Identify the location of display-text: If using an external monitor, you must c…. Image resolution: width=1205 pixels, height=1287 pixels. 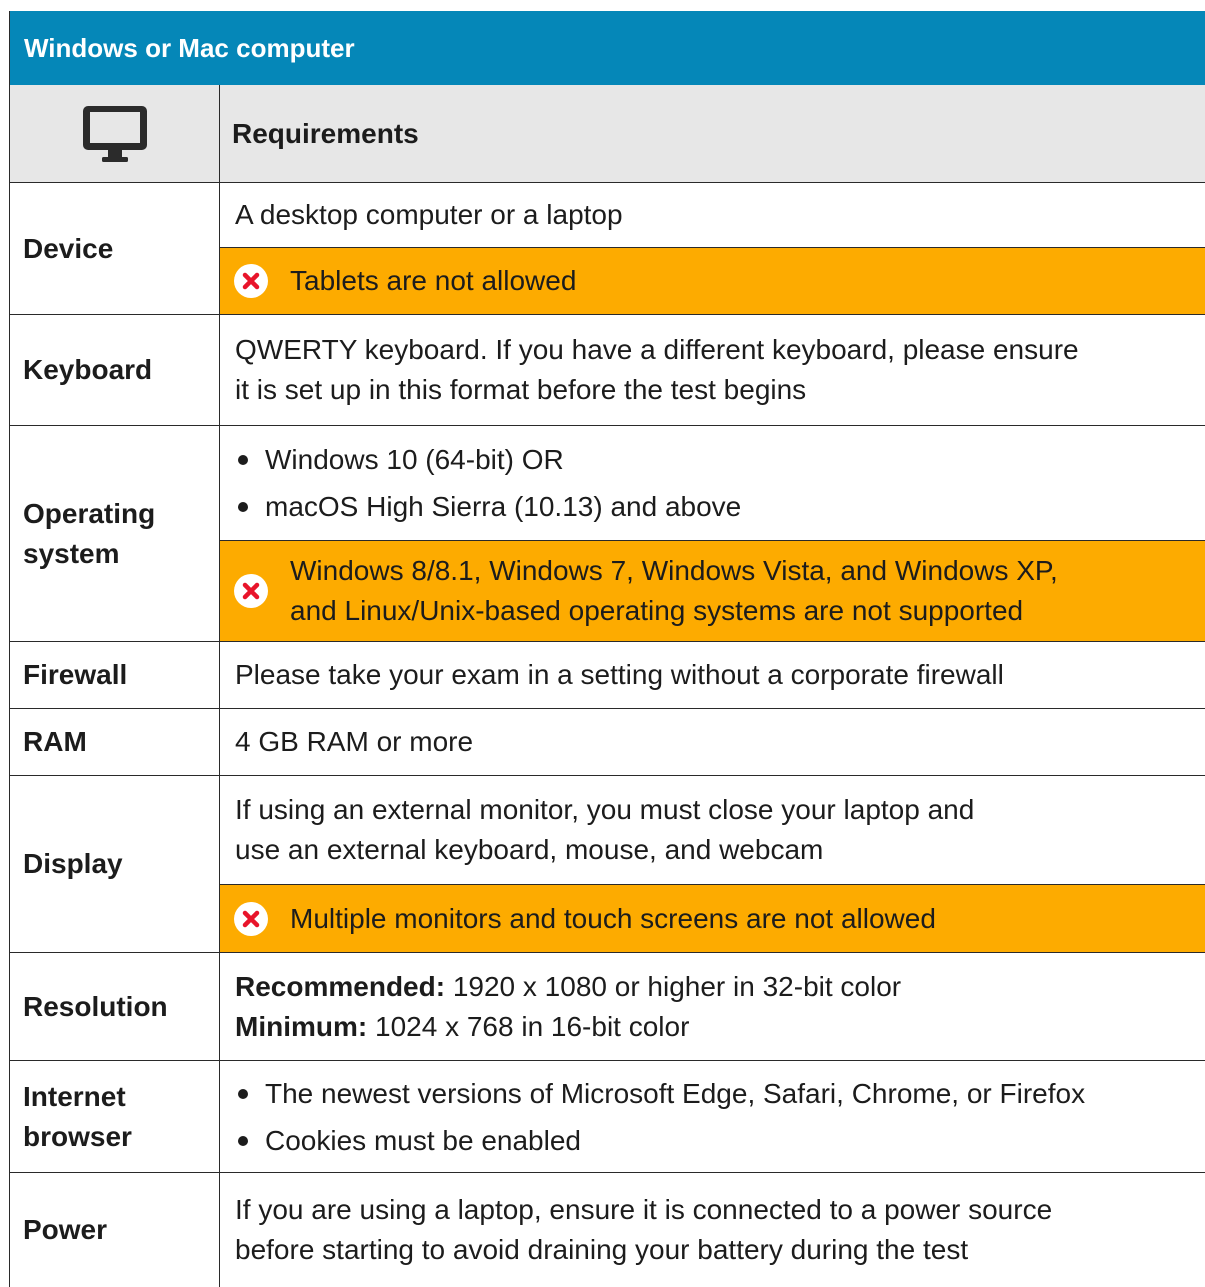
(712, 830).